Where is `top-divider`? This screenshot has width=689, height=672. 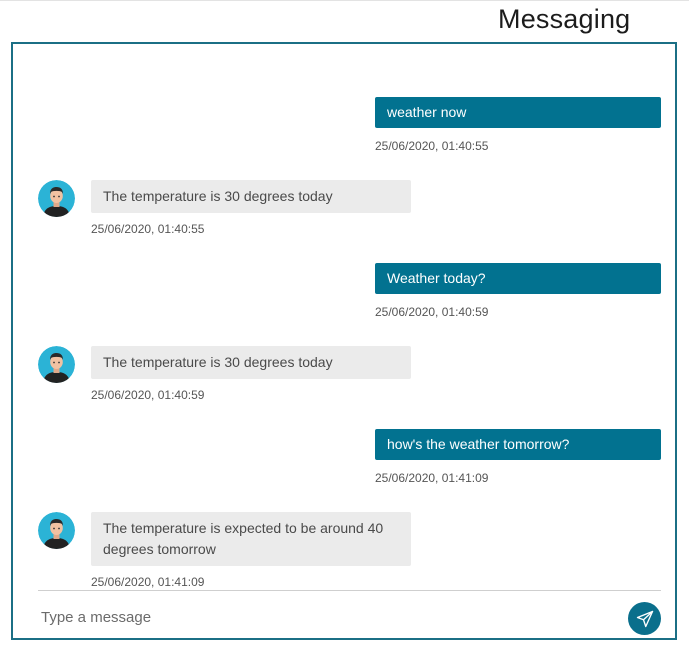 top-divider is located at coordinates (344, 0).